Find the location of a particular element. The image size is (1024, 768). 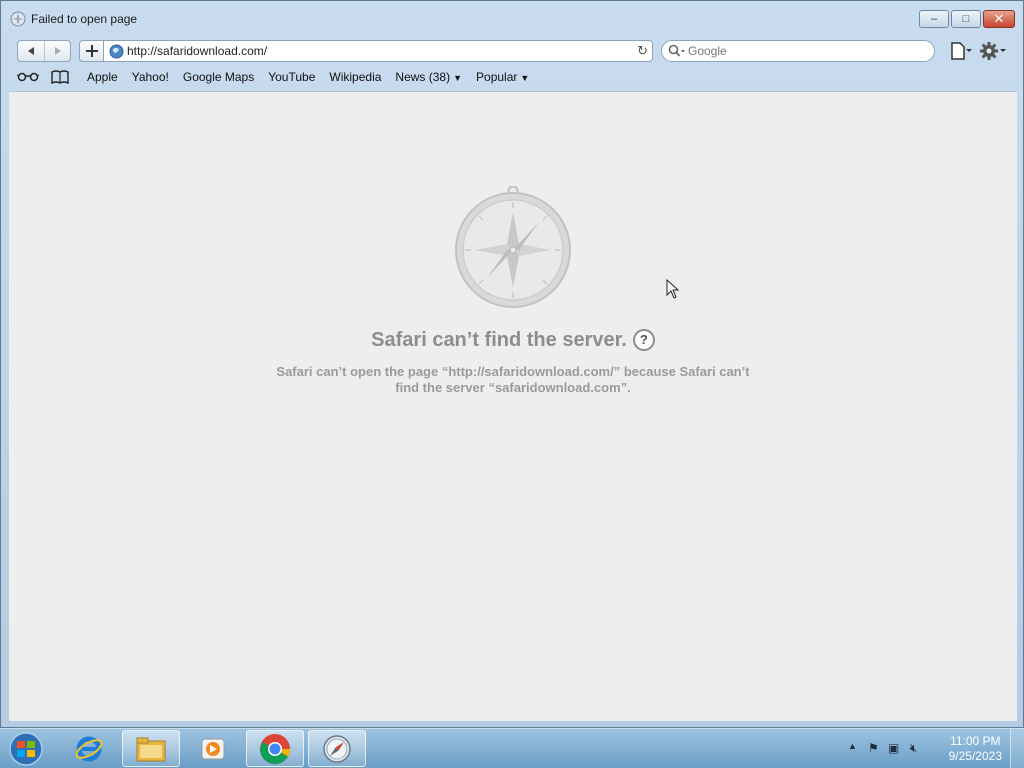

system-tray: ▲ ⚑ ▣ 🔇︎ 11:00 PM 9/25/2023 is located at coordinates (929, 748).